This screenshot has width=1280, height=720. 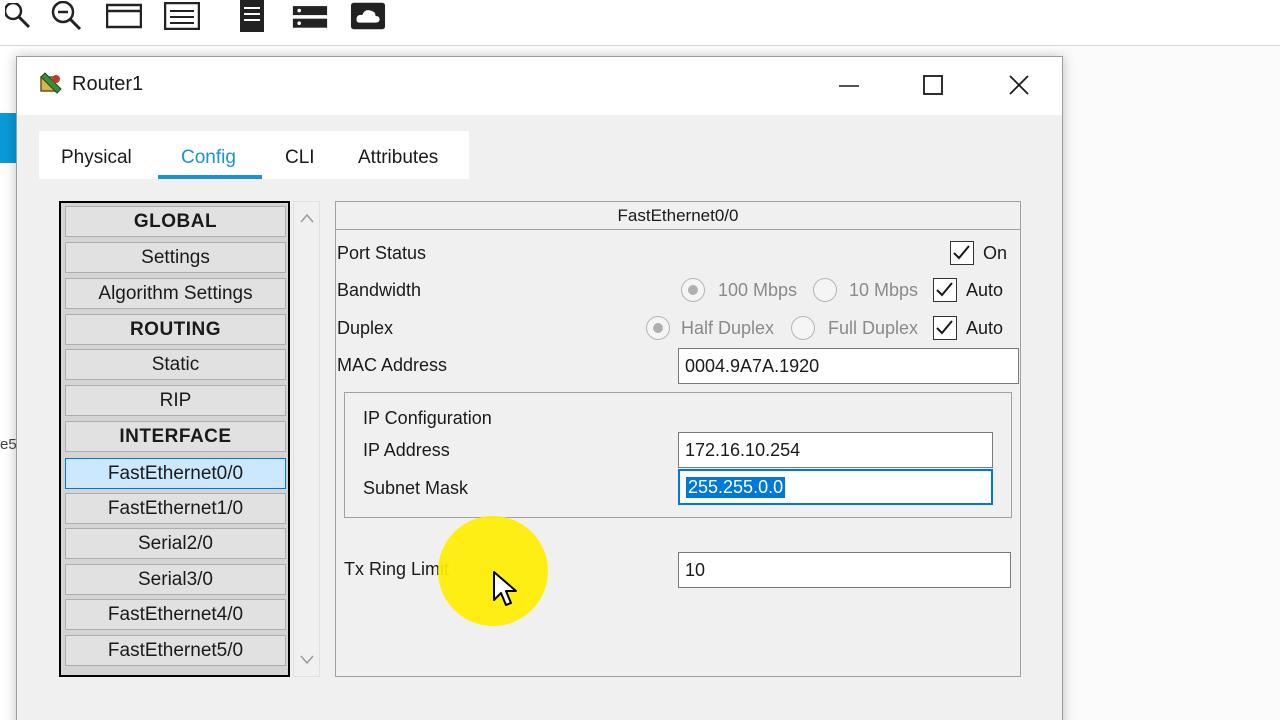 What do you see at coordinates (835, 487) in the screenshot?
I see `subnet-mask-field: 255.255.0.0` at bounding box center [835, 487].